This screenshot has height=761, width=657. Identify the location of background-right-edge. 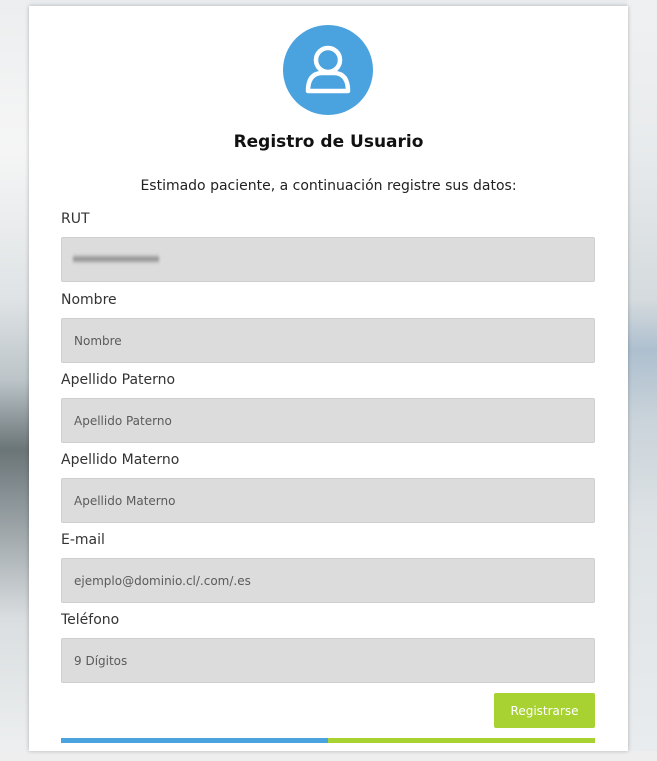
(642, 380).